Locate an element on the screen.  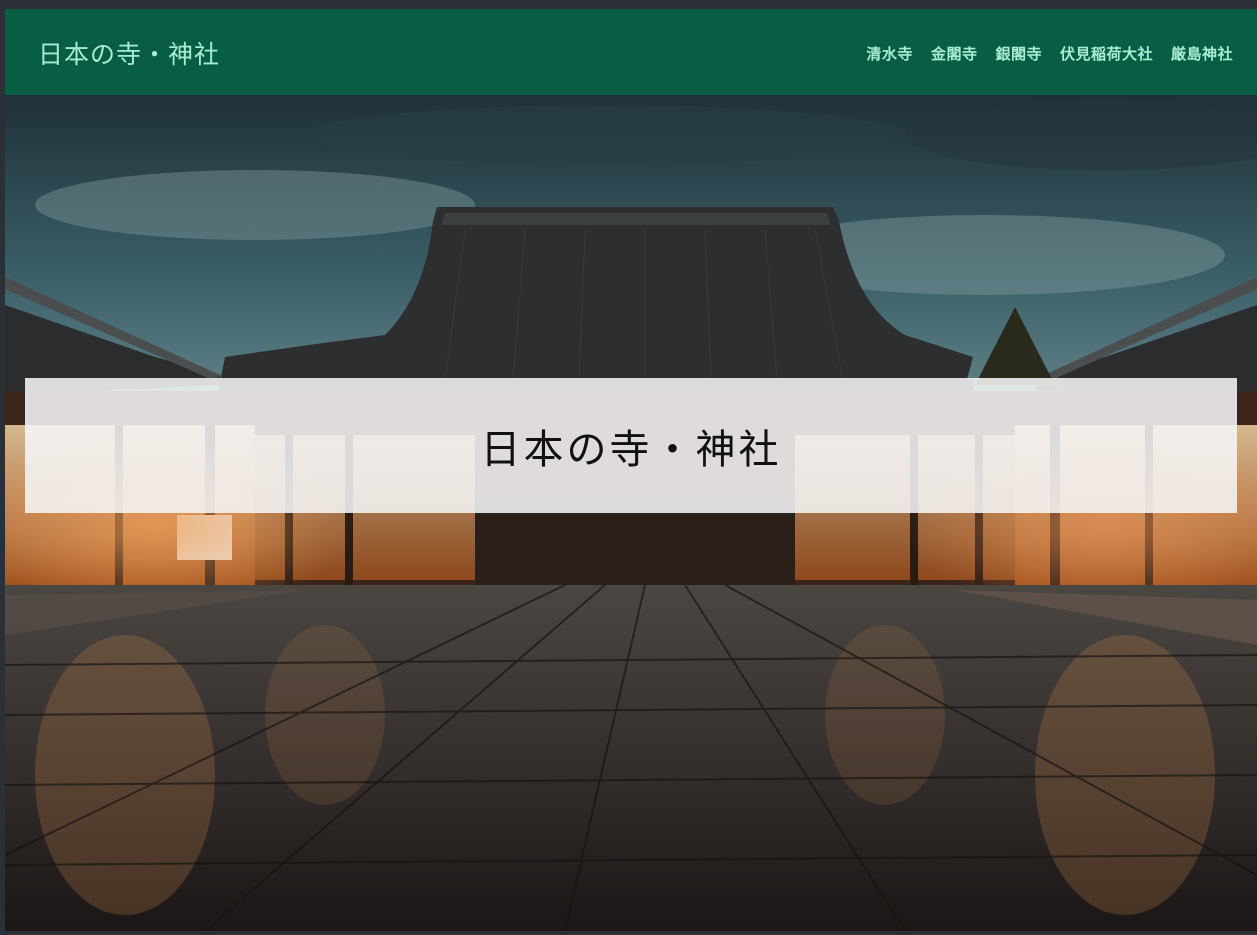
navbar: 日本の寺・神社 清水寺 金閣寺 銀閣寺 伏見稲荷大社 厳島神社 is located at coordinates (631, 52).